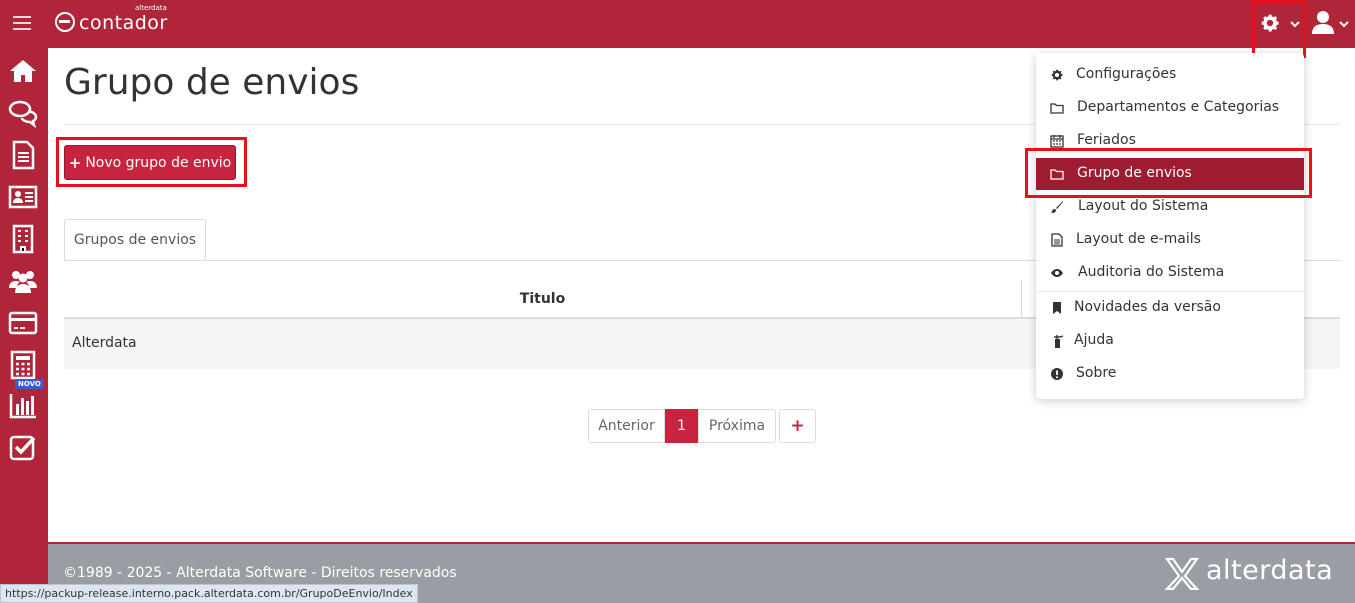 This screenshot has height=603, width=1355. What do you see at coordinates (737, 426) in the screenshot?
I see `pagination-next-button: Próxima` at bounding box center [737, 426].